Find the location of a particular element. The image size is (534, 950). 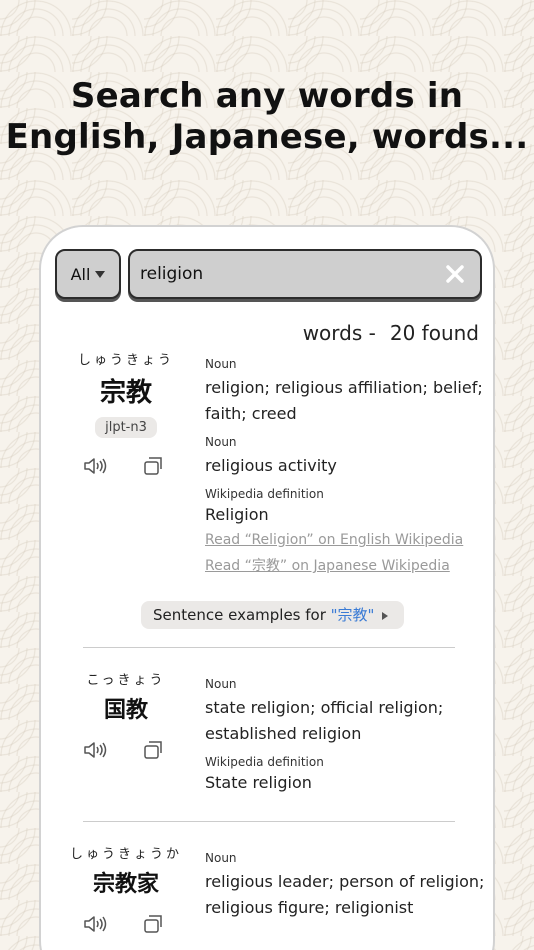

results-count: words - 20 found is located at coordinates (391, 333).